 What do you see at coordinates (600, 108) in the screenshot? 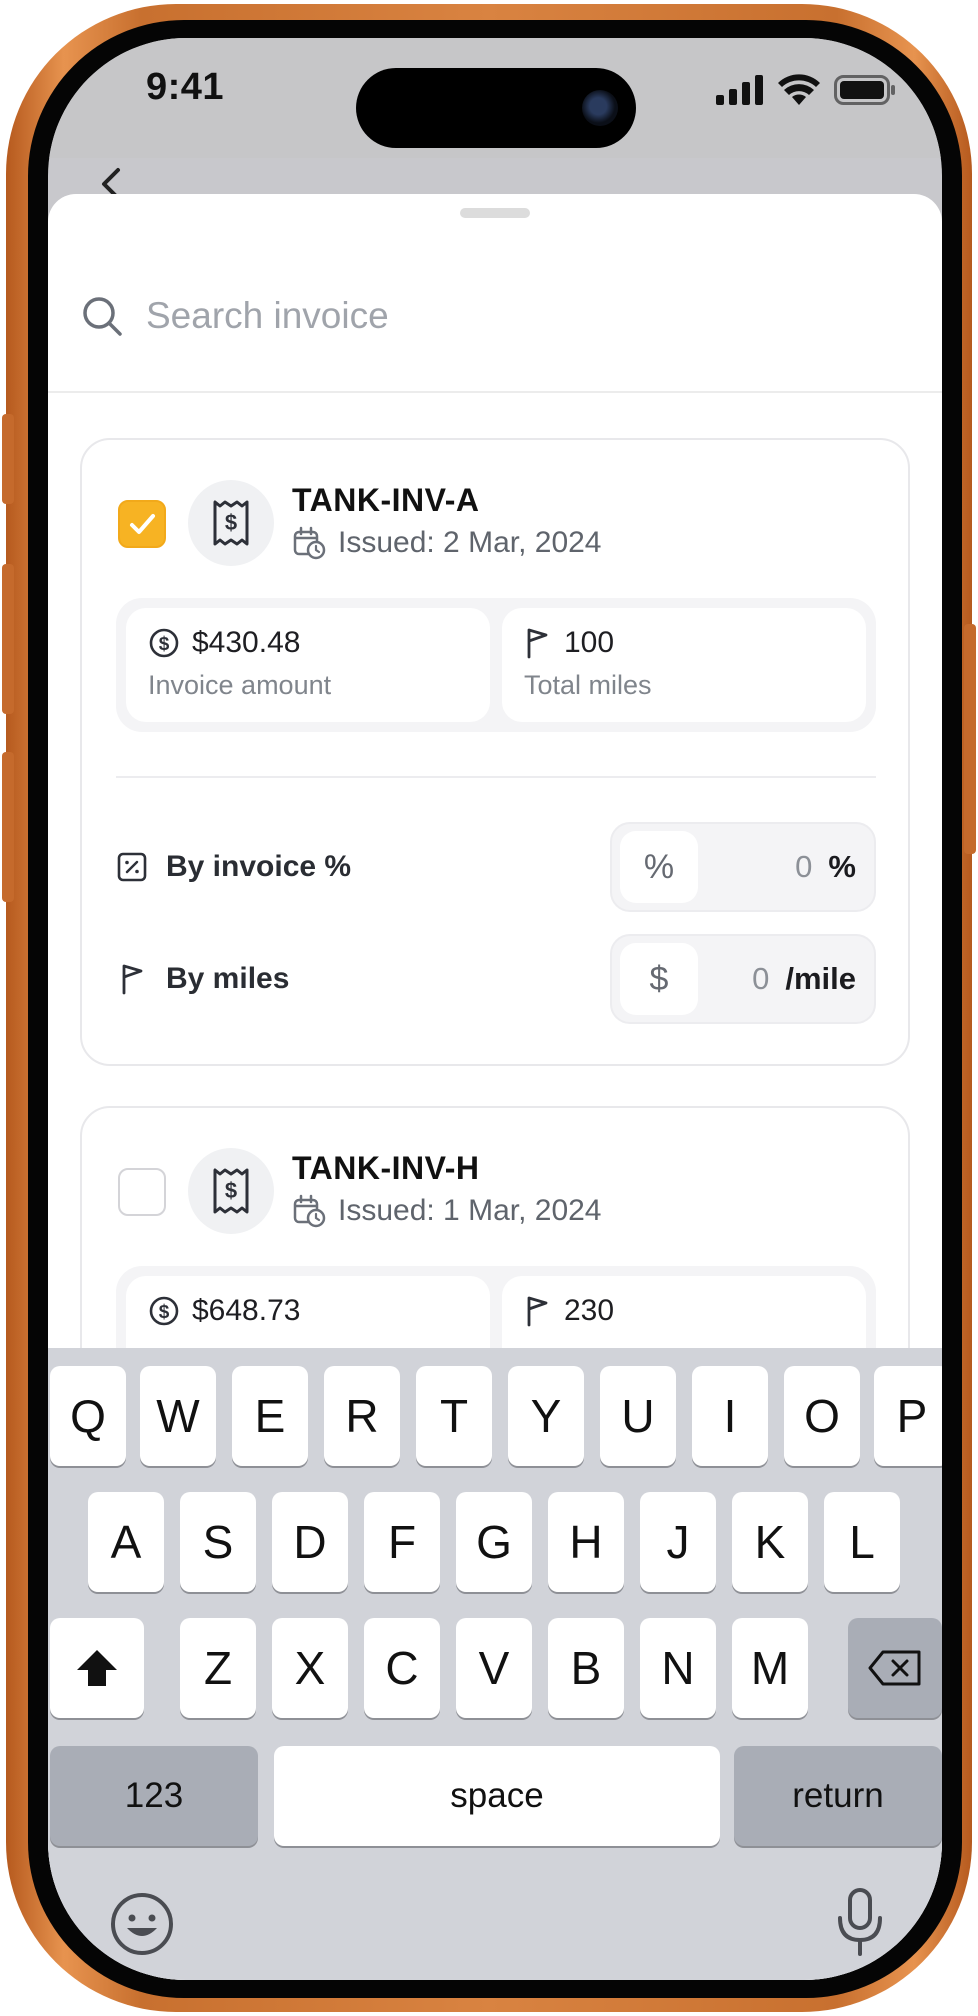
I see `camera-icon` at bounding box center [600, 108].